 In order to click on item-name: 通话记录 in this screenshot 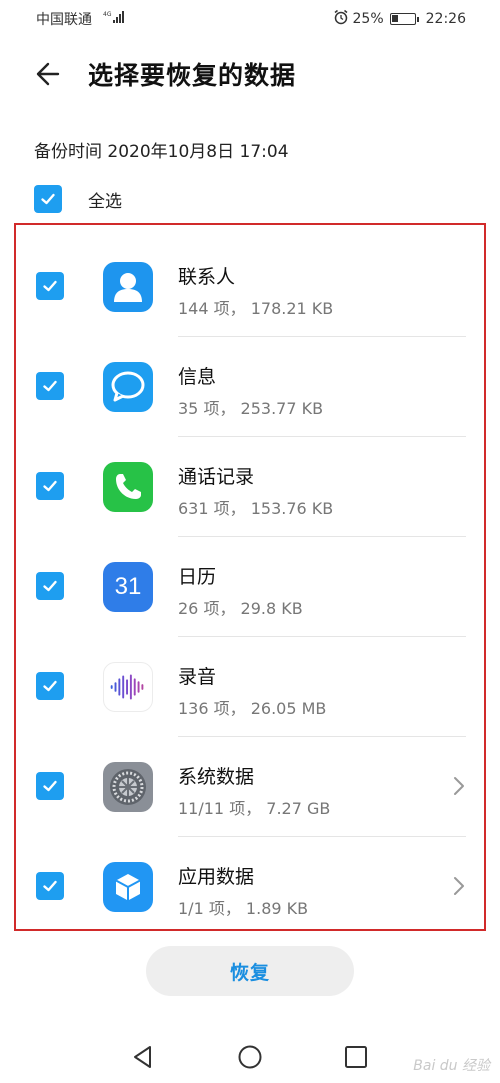, I will do `click(216, 477)`.